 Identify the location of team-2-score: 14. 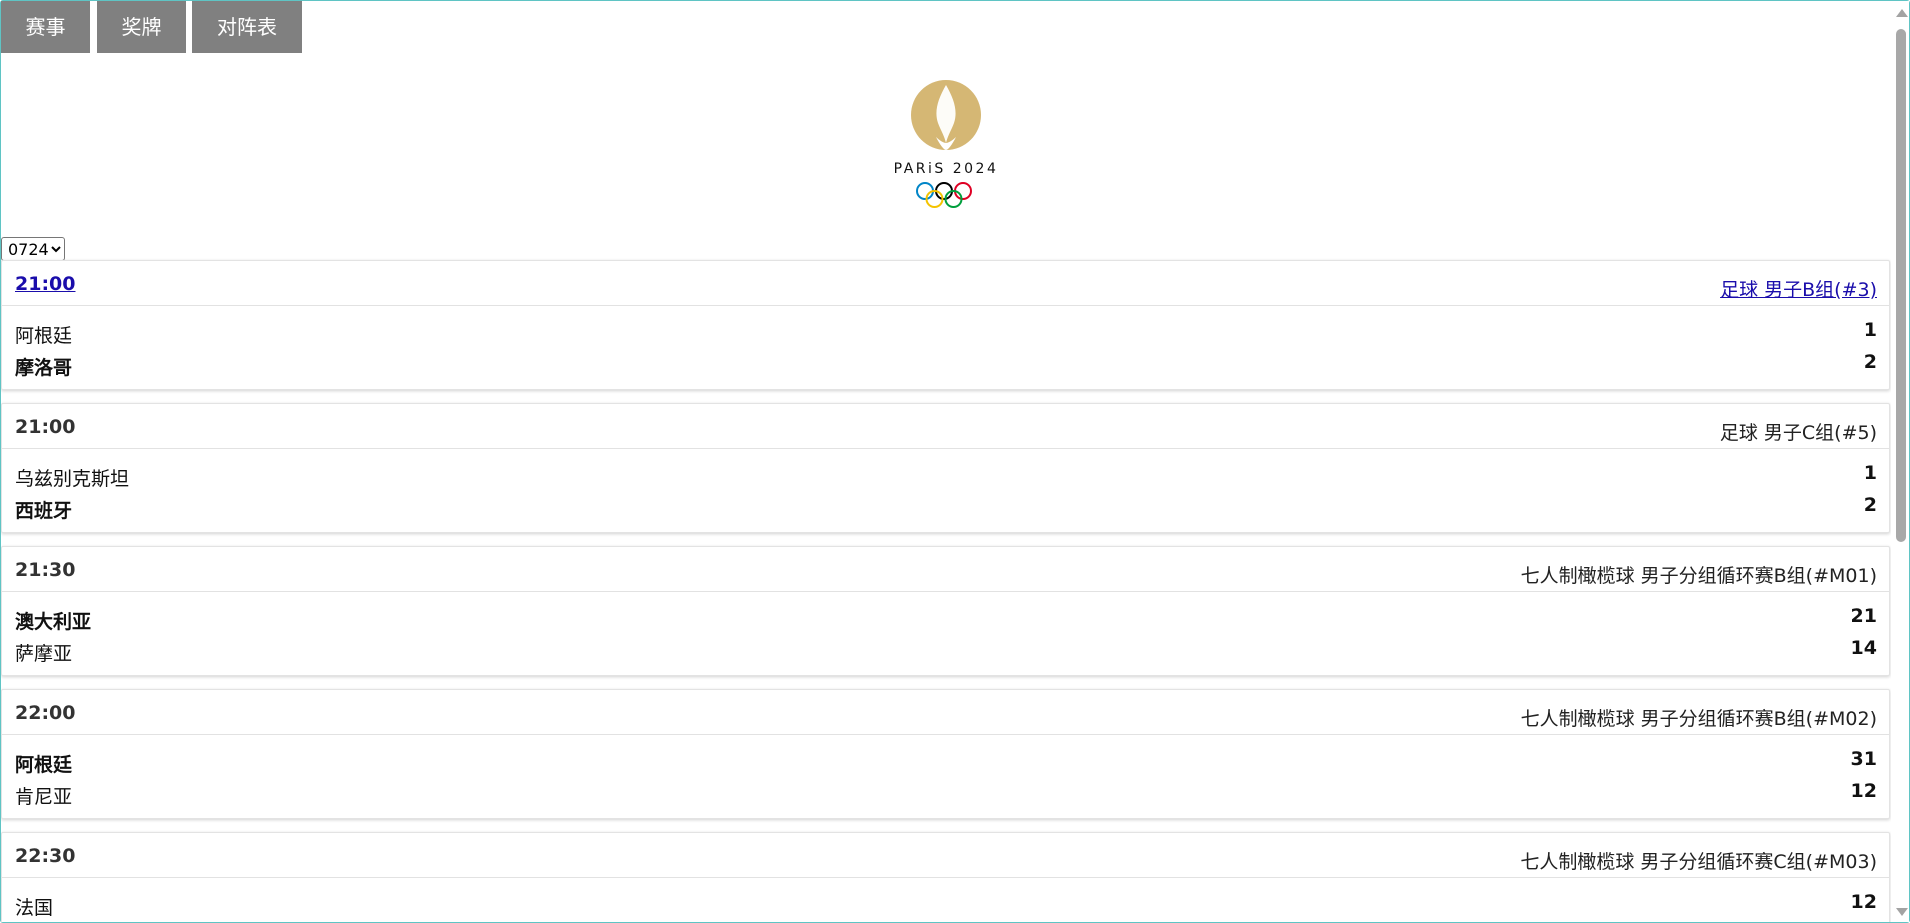
(1863, 648).